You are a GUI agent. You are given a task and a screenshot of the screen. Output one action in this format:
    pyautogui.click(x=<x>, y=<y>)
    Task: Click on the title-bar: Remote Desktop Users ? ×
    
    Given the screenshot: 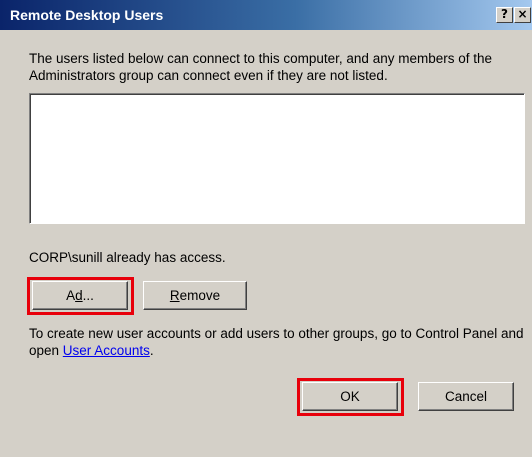 What is the action you would take?
    pyautogui.click(x=266, y=15)
    